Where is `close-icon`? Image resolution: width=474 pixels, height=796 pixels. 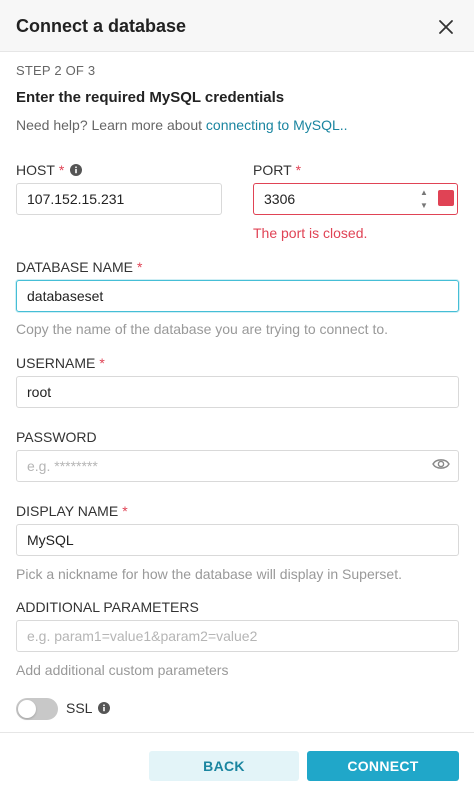
close-icon is located at coordinates (446, 27).